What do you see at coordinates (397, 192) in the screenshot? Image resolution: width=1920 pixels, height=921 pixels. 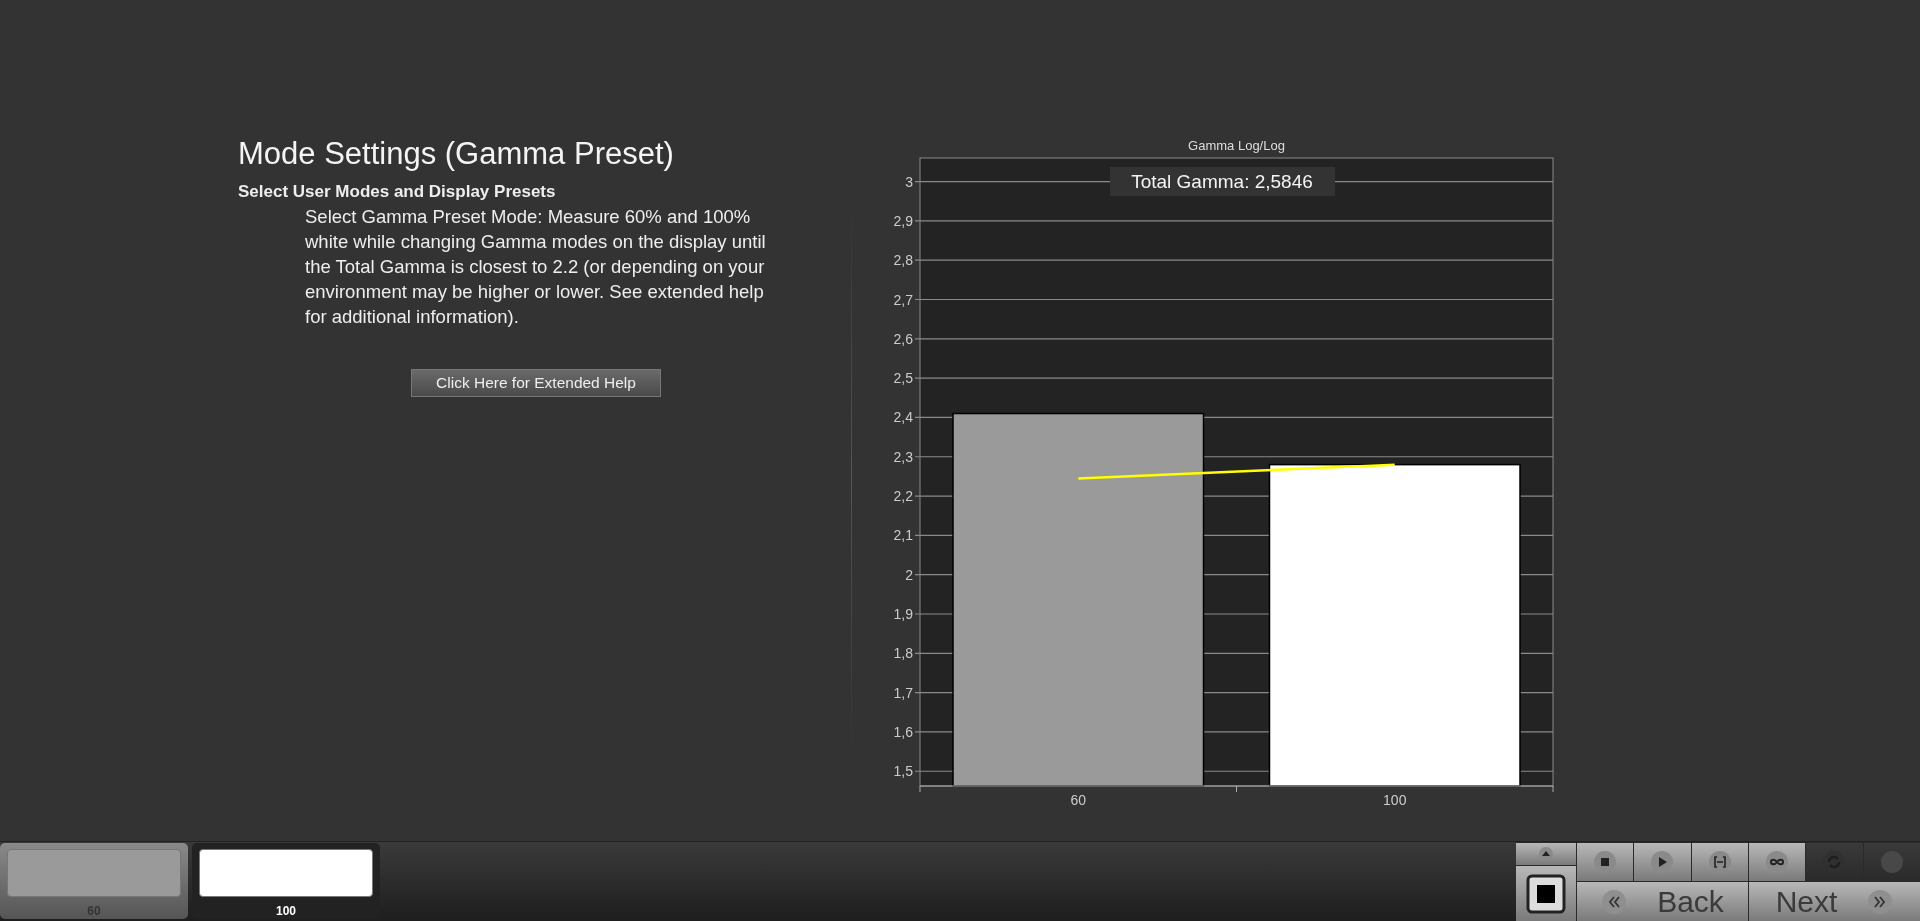 I see `section-heading: Select User Modes and Display Presets` at bounding box center [397, 192].